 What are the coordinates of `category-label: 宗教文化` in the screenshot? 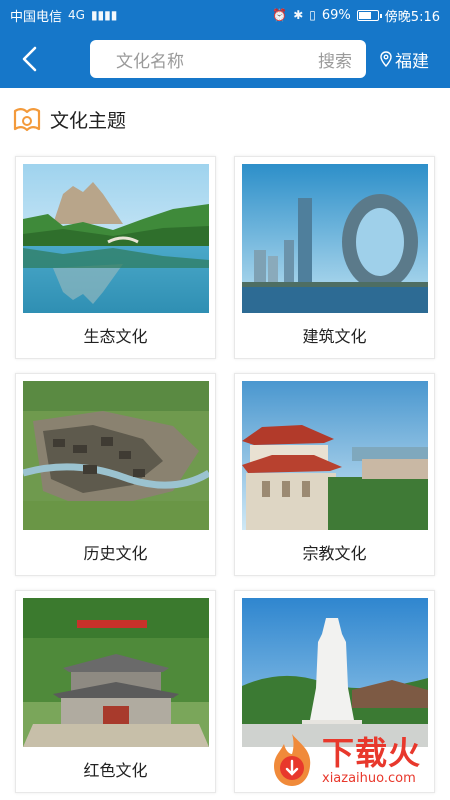 It's located at (334, 553).